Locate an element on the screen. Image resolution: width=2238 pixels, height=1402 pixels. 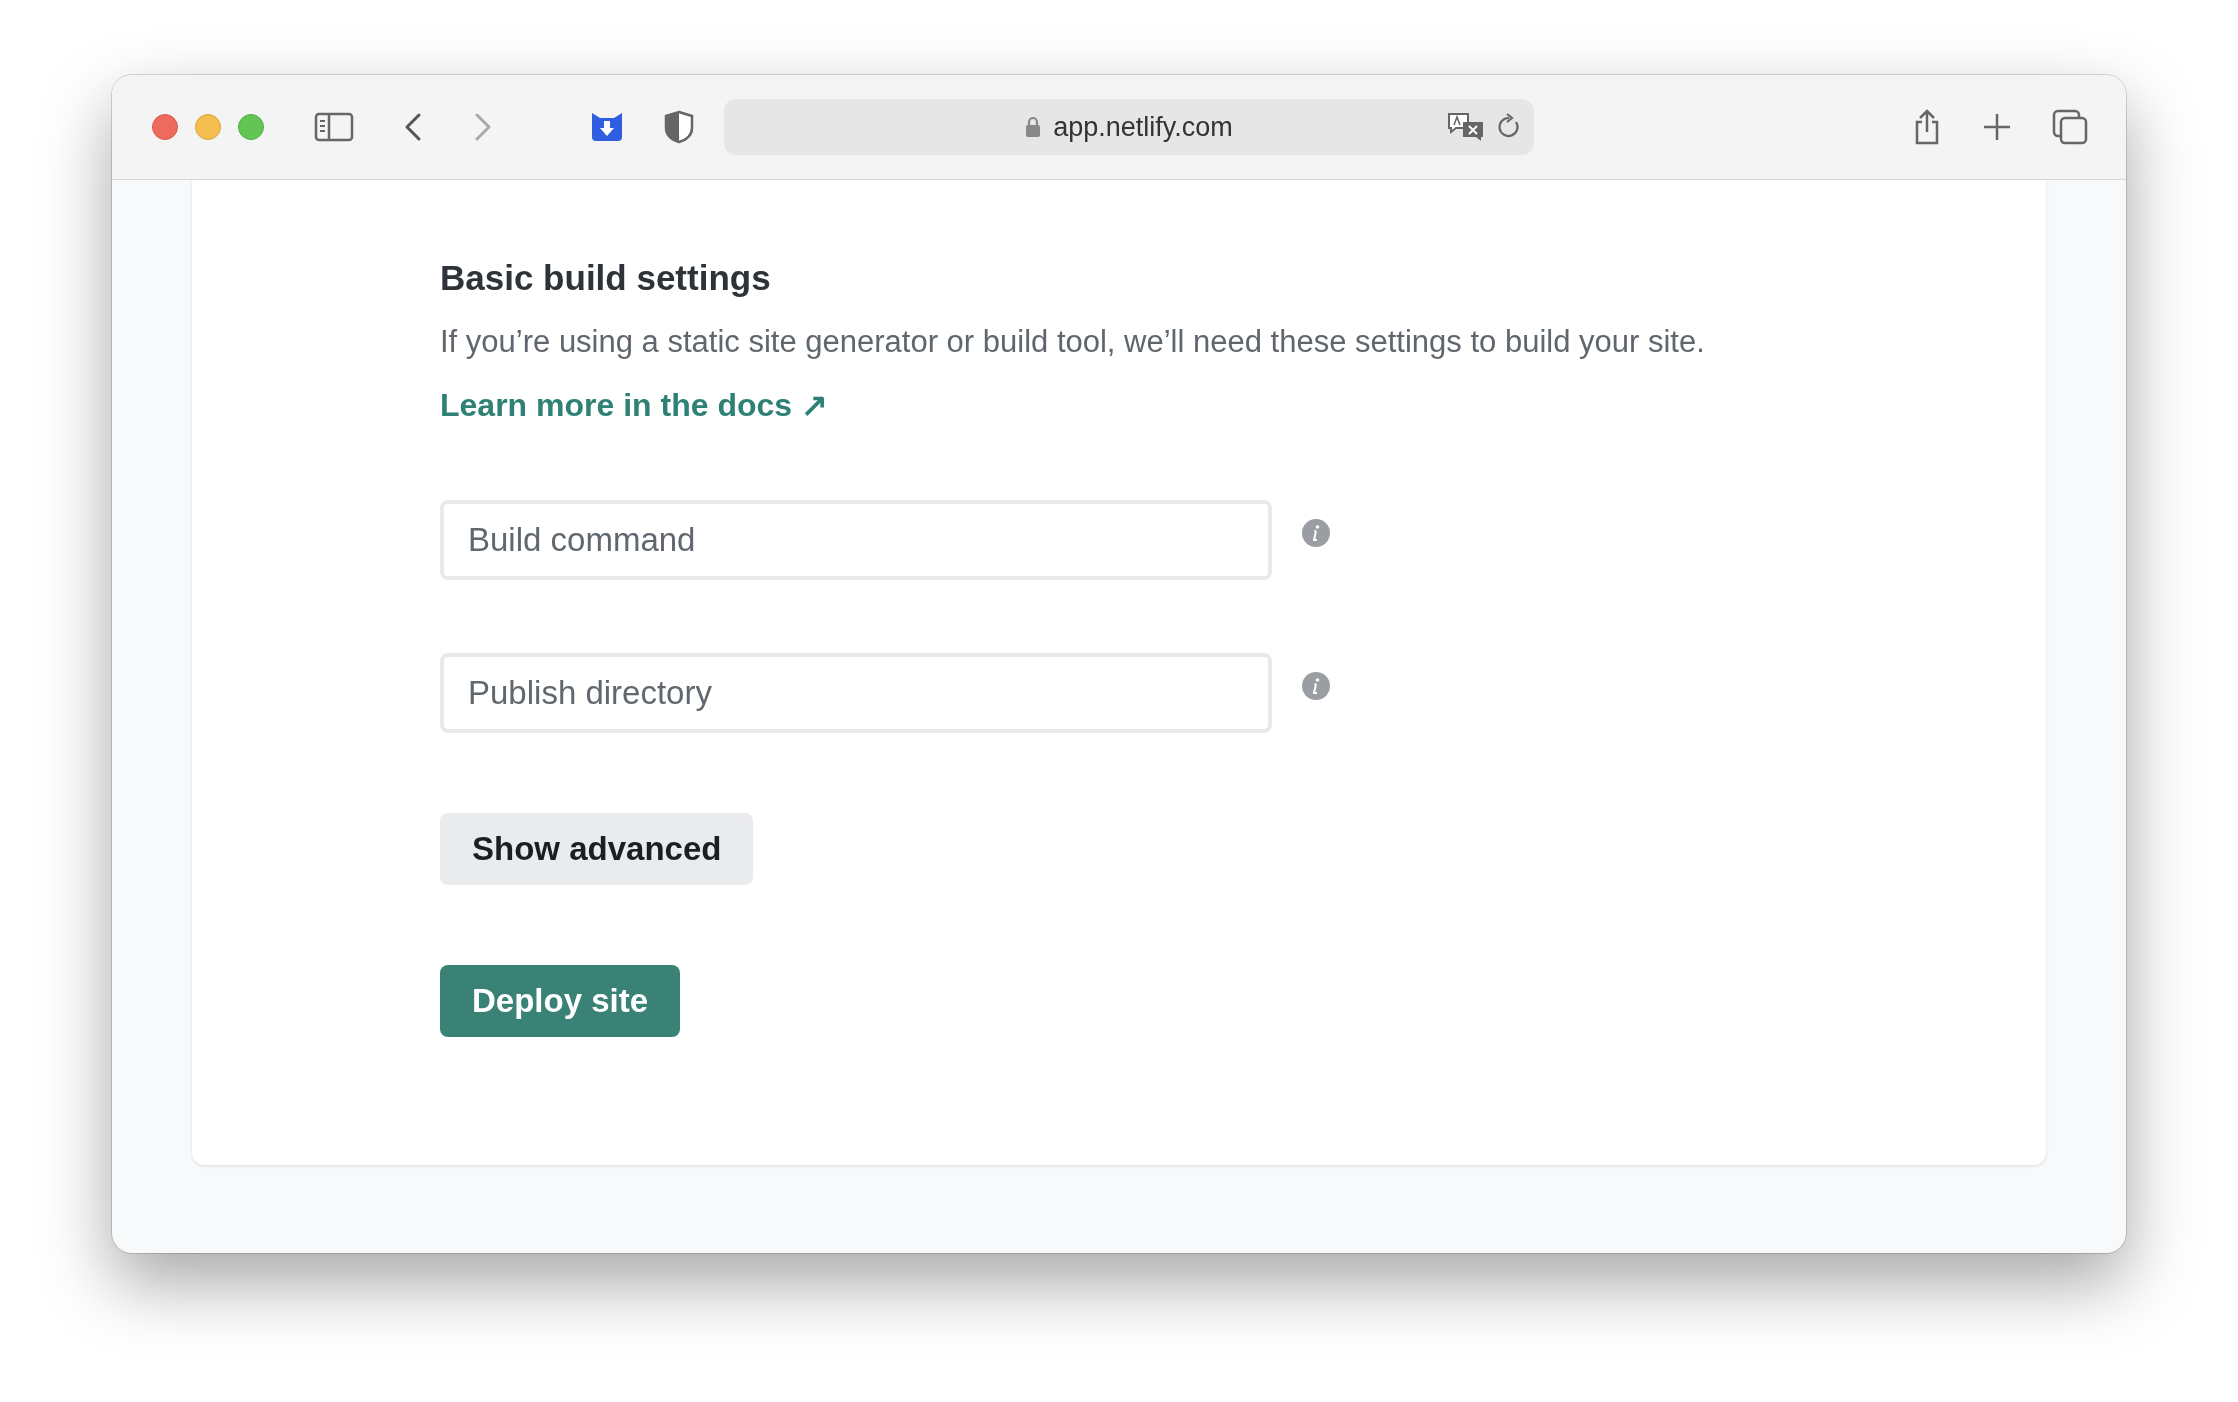
section-title: Basic build settings is located at coordinates (606, 278).